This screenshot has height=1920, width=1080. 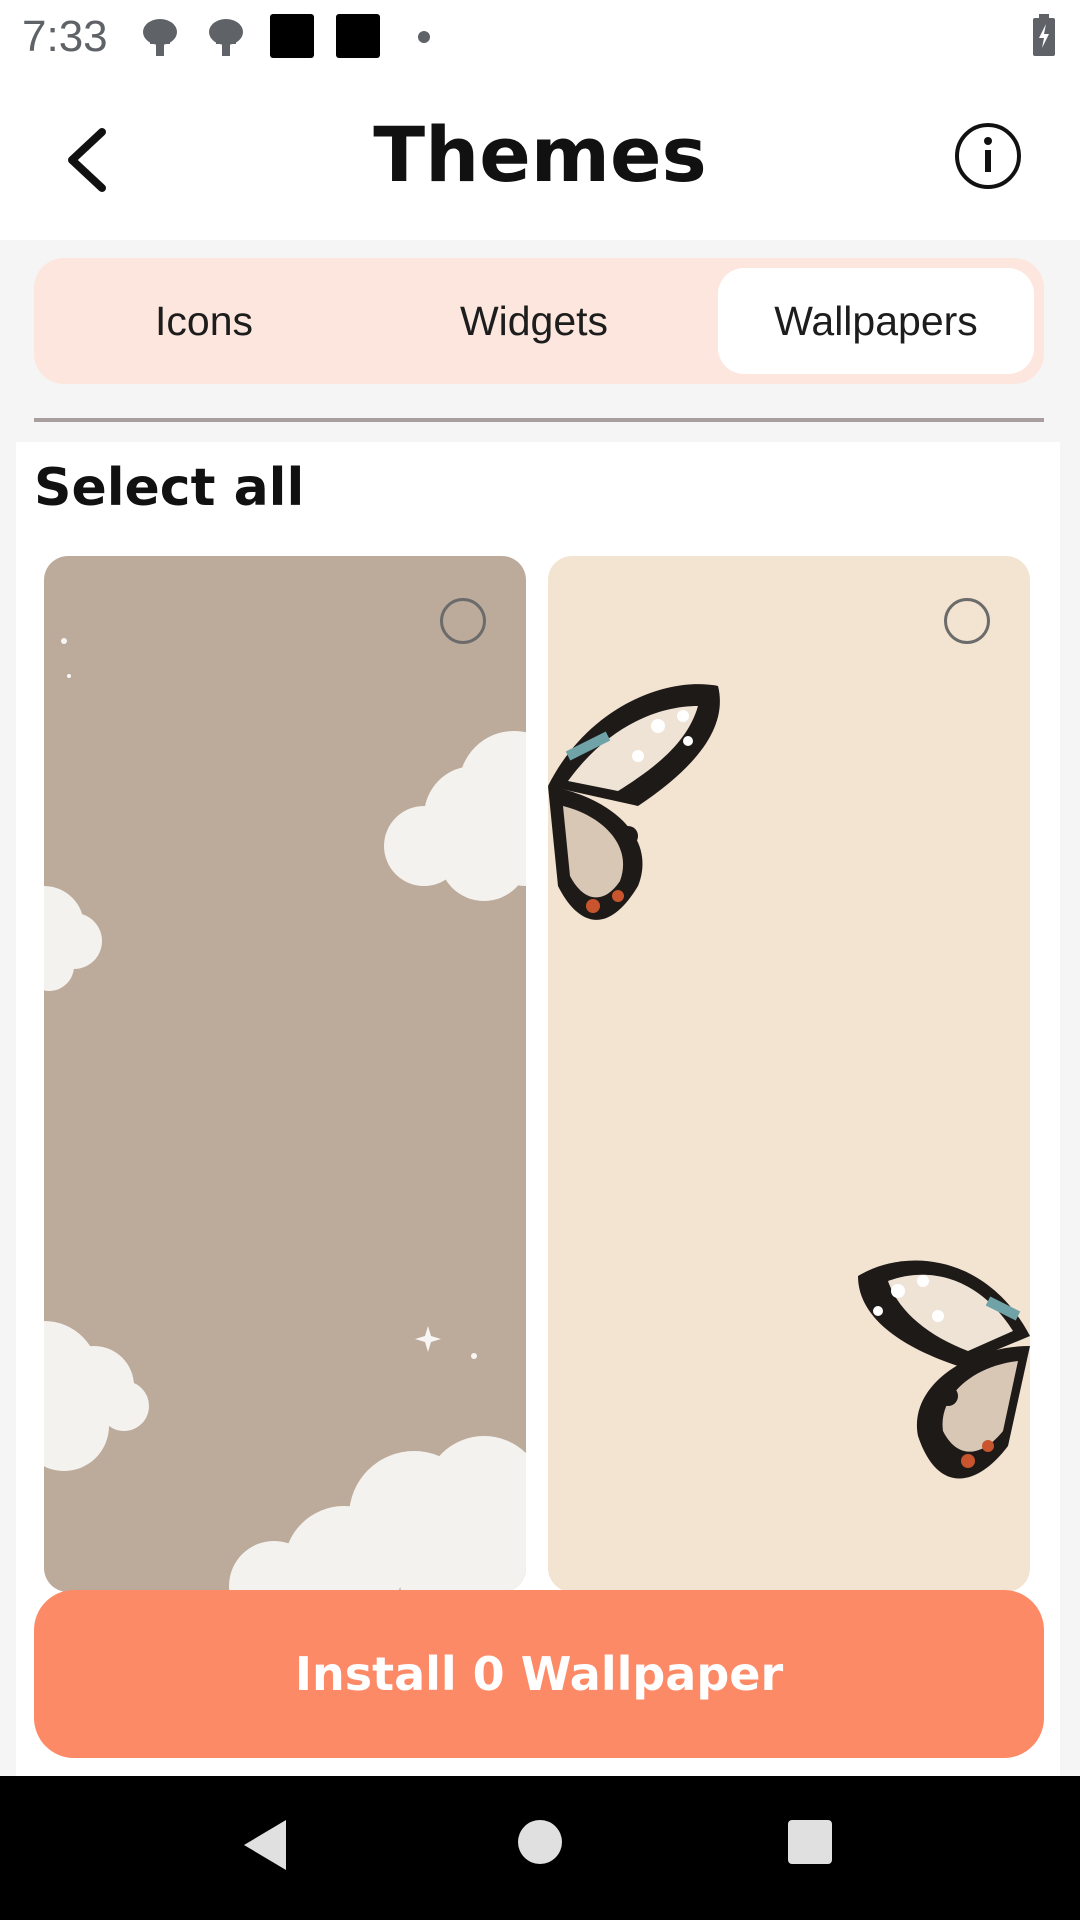 What do you see at coordinates (169, 488) in the screenshot?
I see `select-all-button: Select all` at bounding box center [169, 488].